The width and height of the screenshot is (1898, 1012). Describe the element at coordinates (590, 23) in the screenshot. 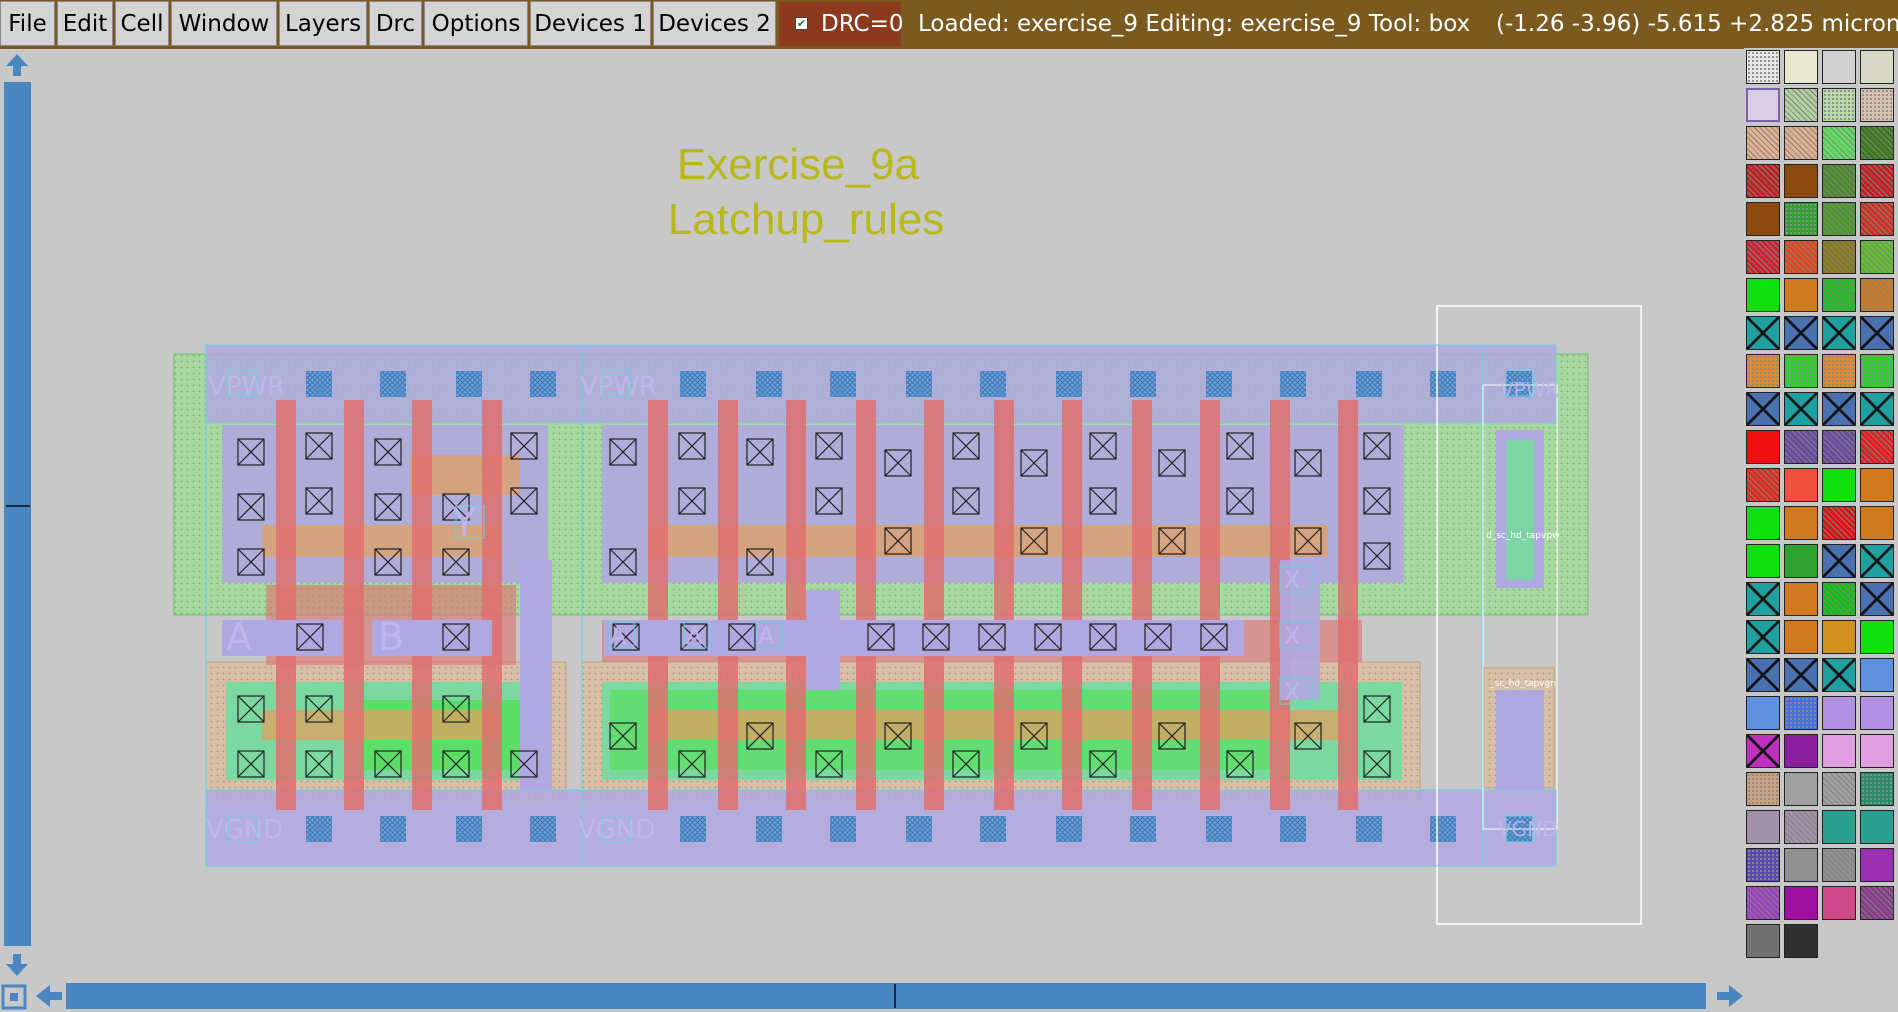

I see `menu-devices-1: Devices 1` at that location.